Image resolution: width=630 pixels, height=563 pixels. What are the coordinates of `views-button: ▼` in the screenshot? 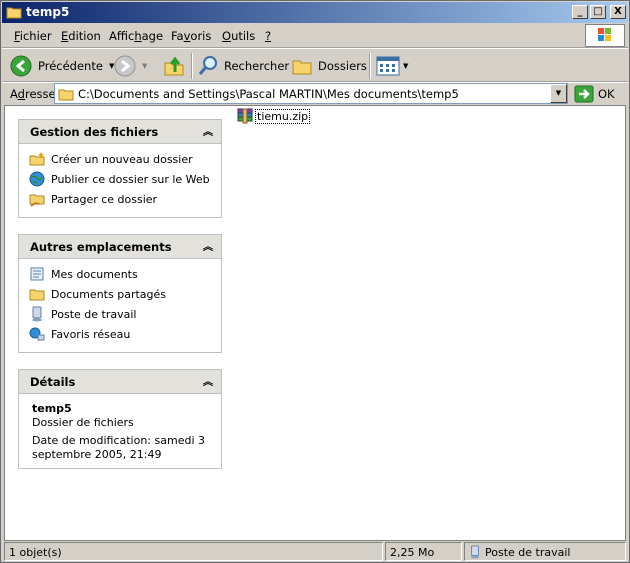 It's located at (392, 66).